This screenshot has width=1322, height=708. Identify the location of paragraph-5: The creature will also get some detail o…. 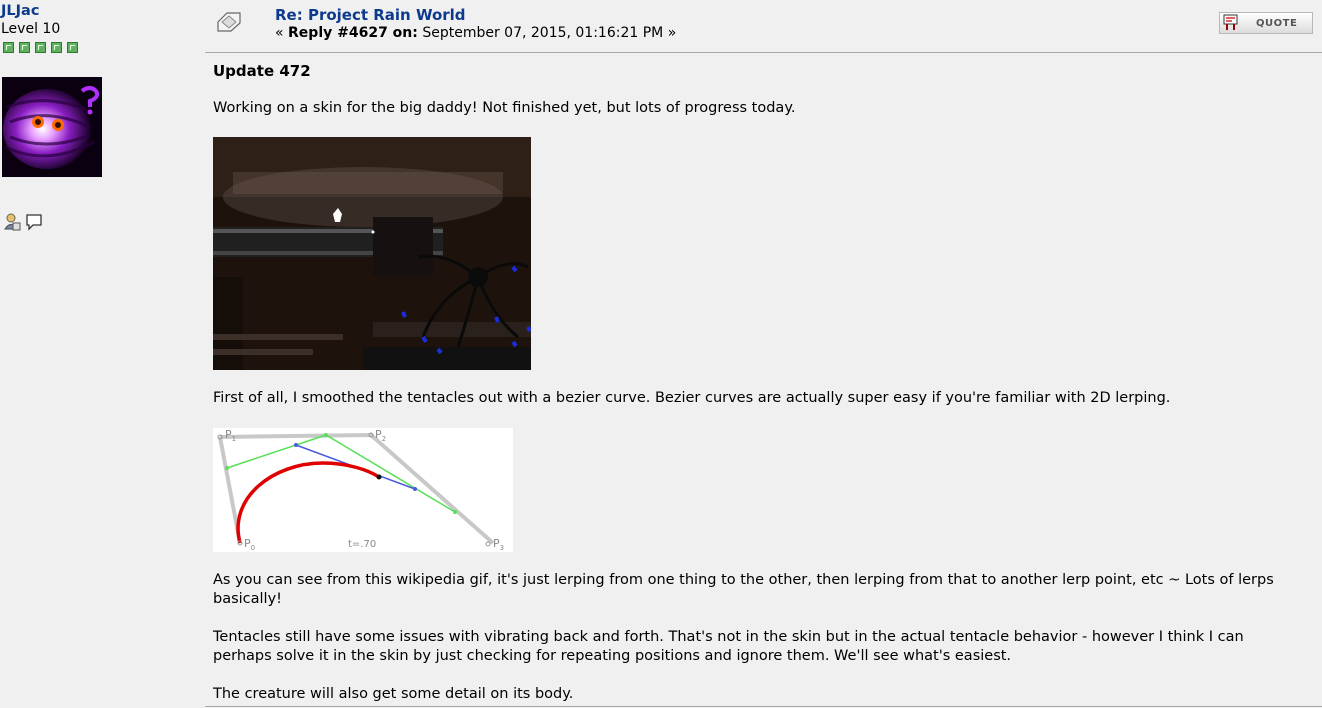
(393, 694).